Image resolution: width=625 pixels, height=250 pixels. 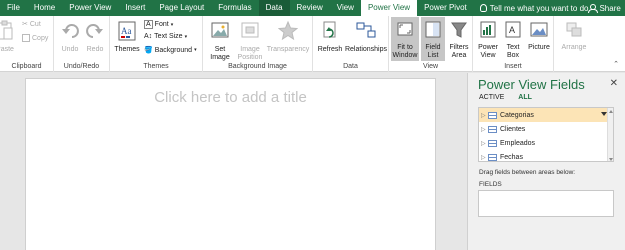 What do you see at coordinates (546, 115) in the screenshot?
I see `list-item: ▷ Categorias` at bounding box center [546, 115].